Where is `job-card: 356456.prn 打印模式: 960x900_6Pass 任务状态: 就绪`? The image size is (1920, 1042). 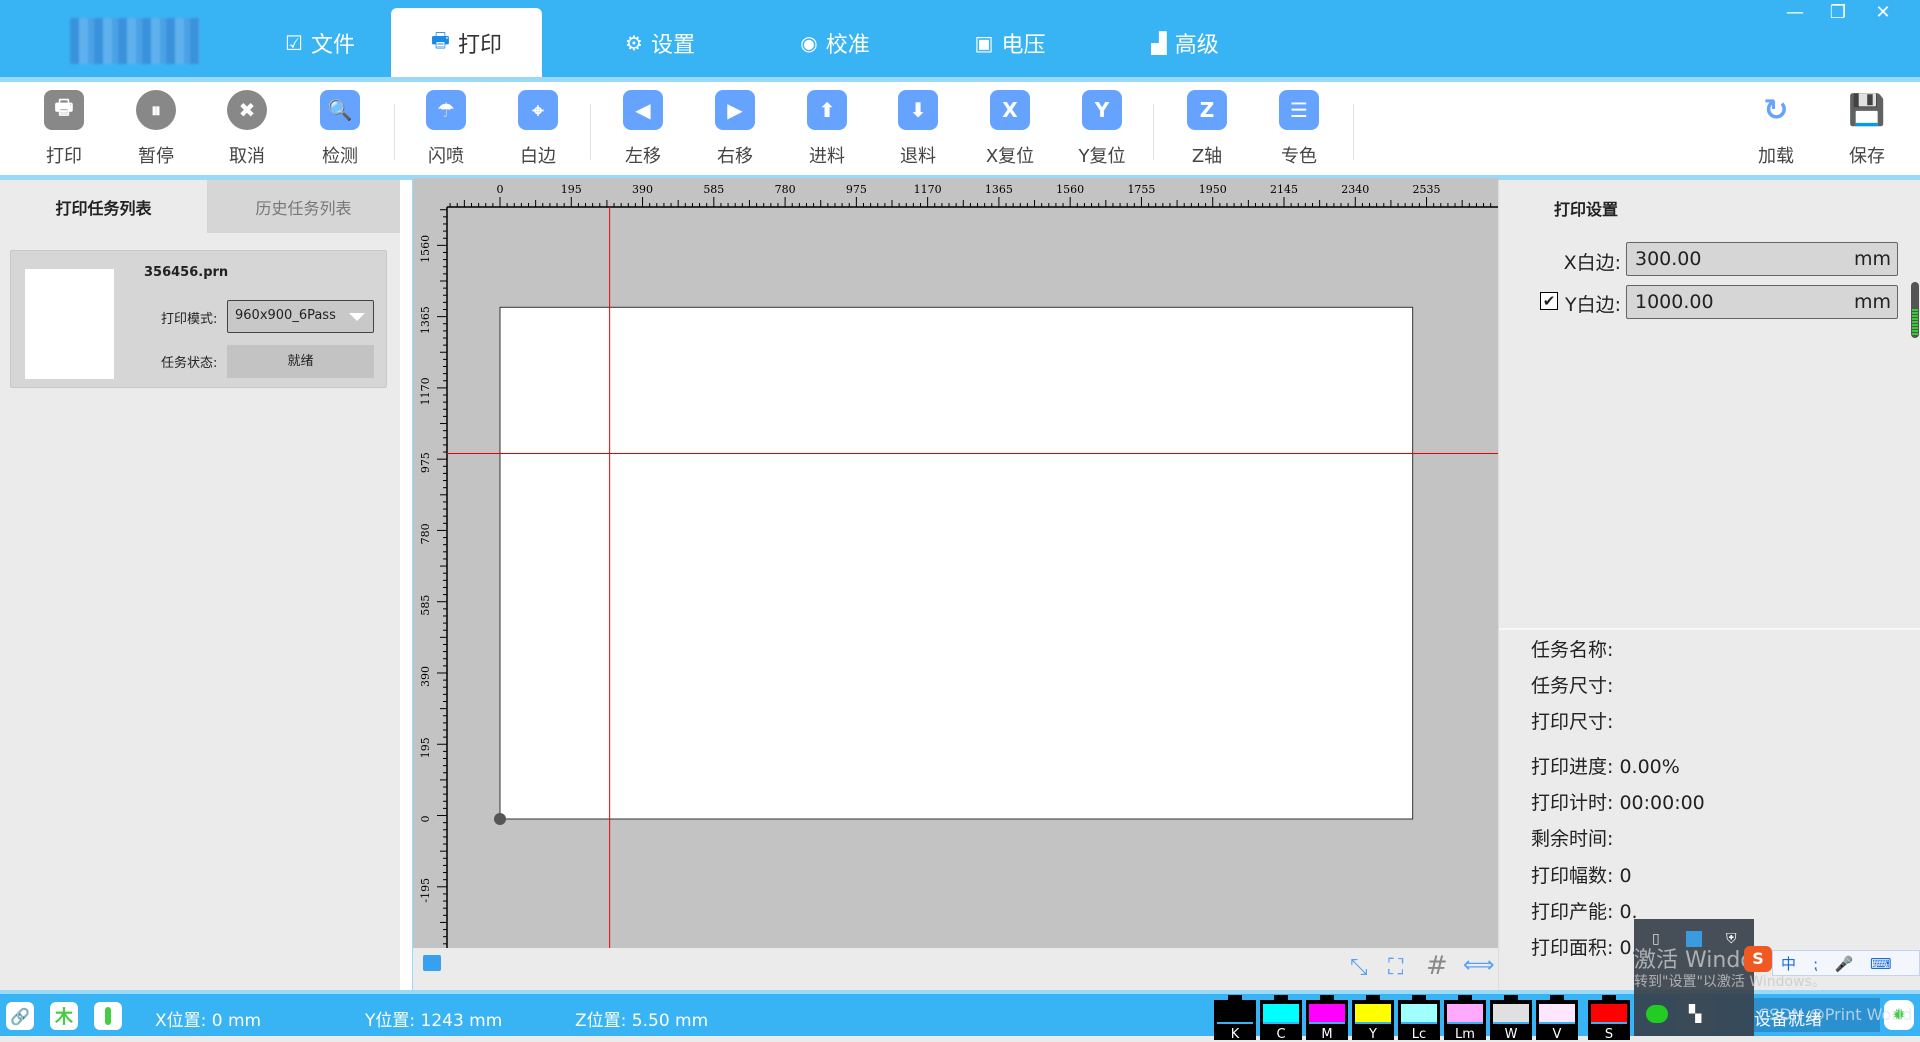
job-card: 356456.prn 打印模式: 960x900_6Pass 任务状态: 就绪 is located at coordinates (198, 319).